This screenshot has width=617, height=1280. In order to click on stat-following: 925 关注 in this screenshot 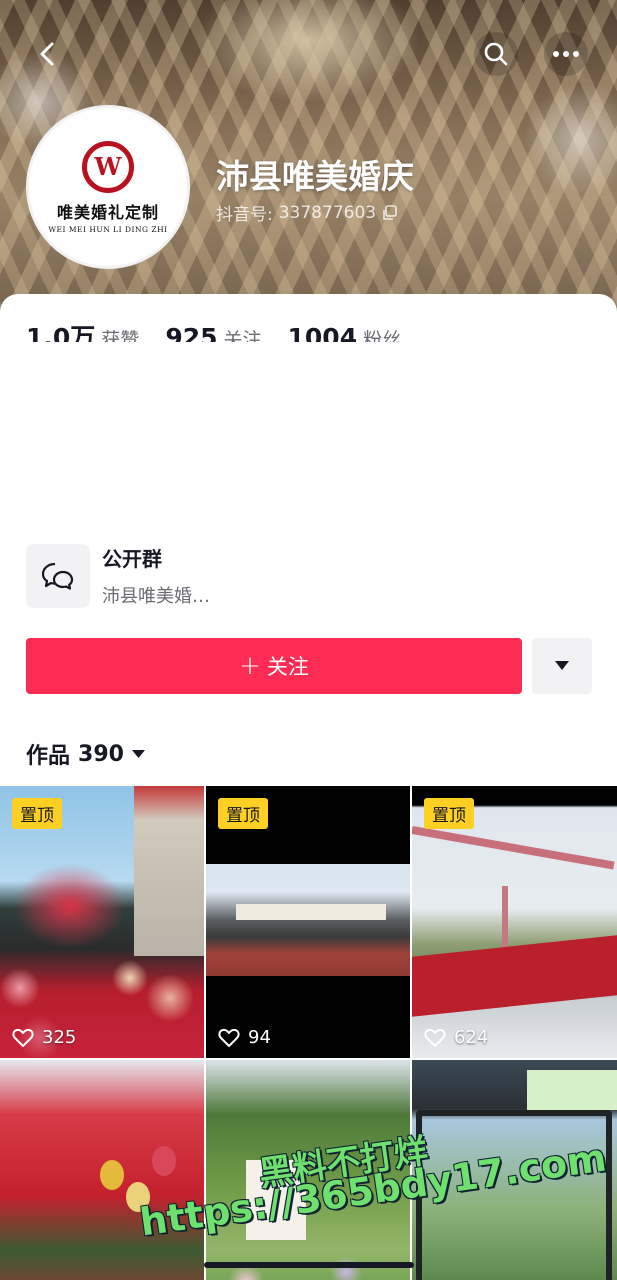, I will do `click(213, 332)`.